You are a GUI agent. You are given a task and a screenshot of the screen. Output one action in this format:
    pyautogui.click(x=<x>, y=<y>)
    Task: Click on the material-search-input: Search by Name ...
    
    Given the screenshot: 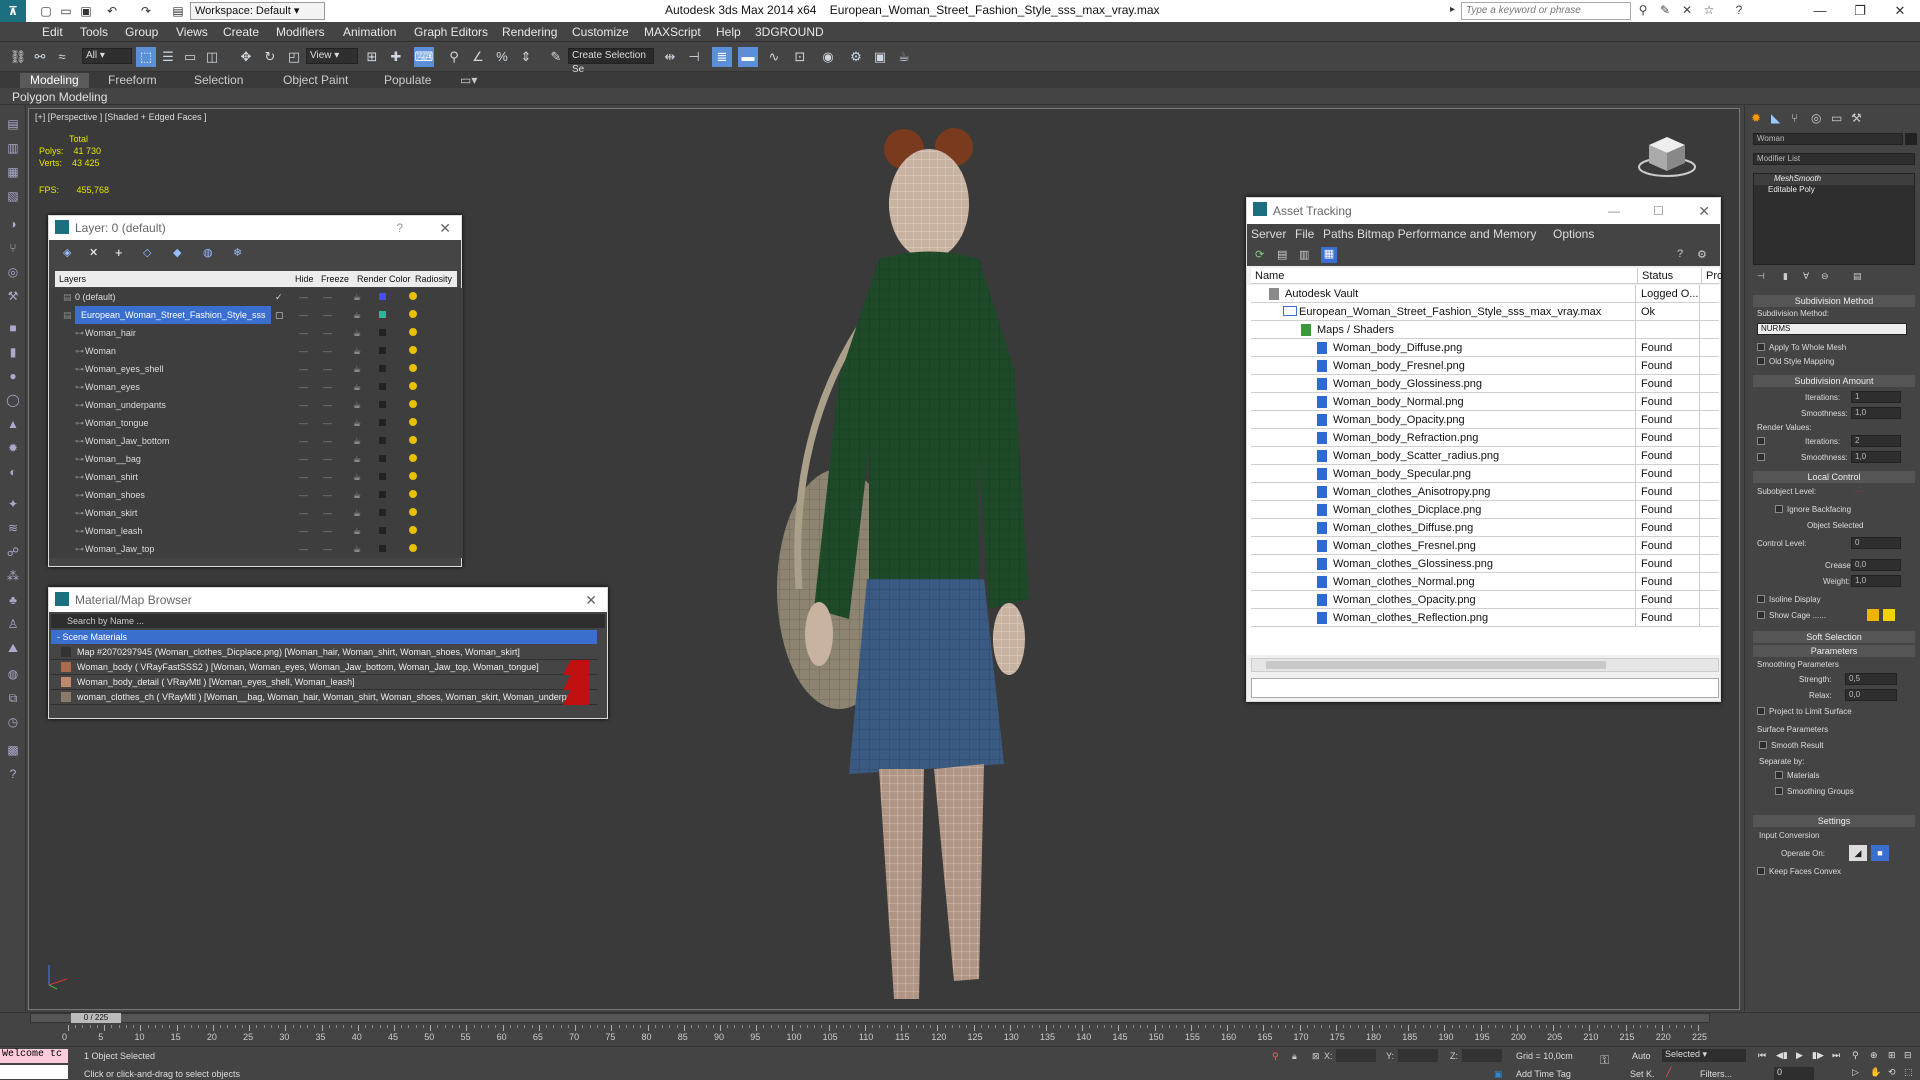 What is the action you would take?
    pyautogui.click(x=328, y=621)
    